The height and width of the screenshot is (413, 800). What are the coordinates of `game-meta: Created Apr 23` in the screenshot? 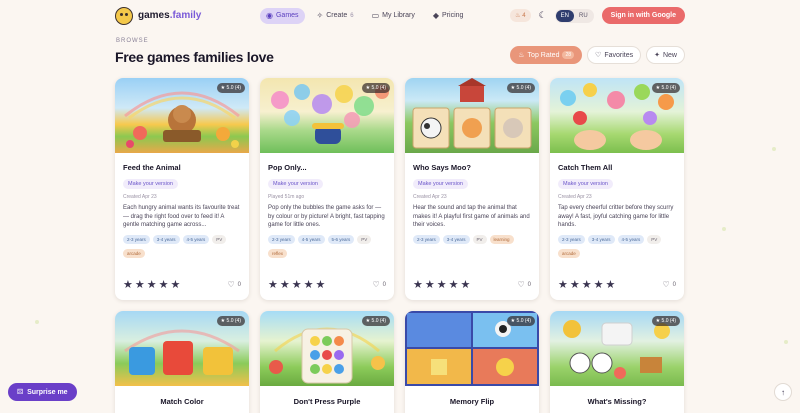 It's located at (430, 197).